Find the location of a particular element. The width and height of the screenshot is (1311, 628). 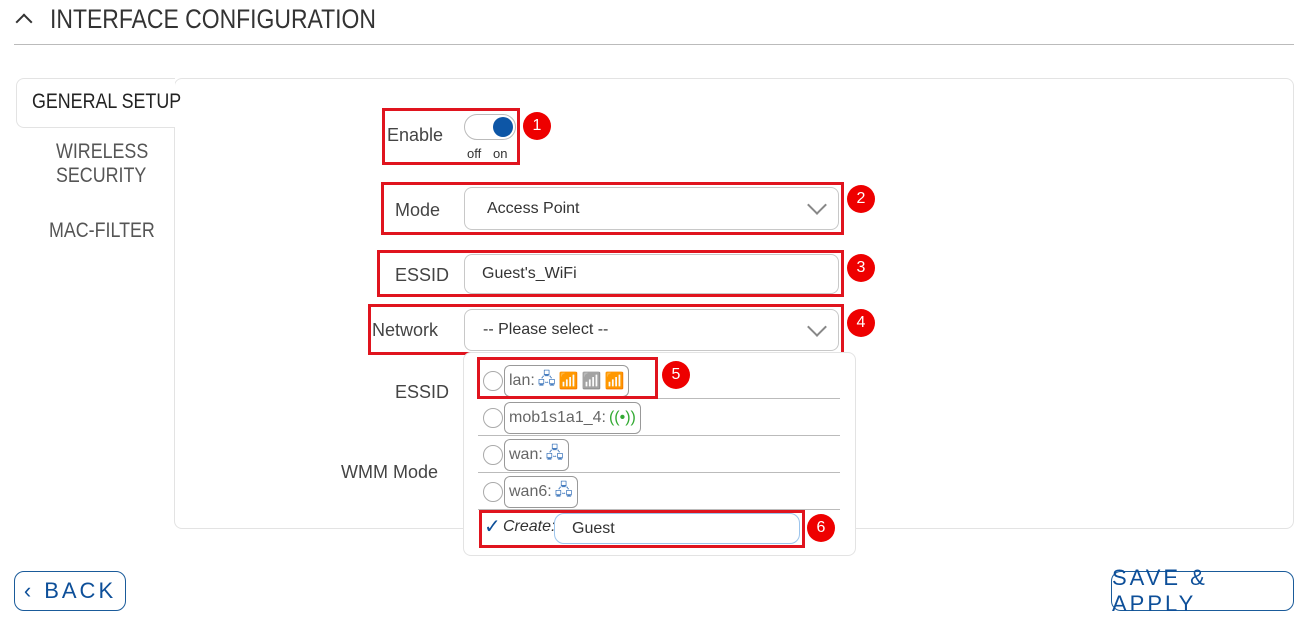

create-label: Create: is located at coordinates (529, 526).